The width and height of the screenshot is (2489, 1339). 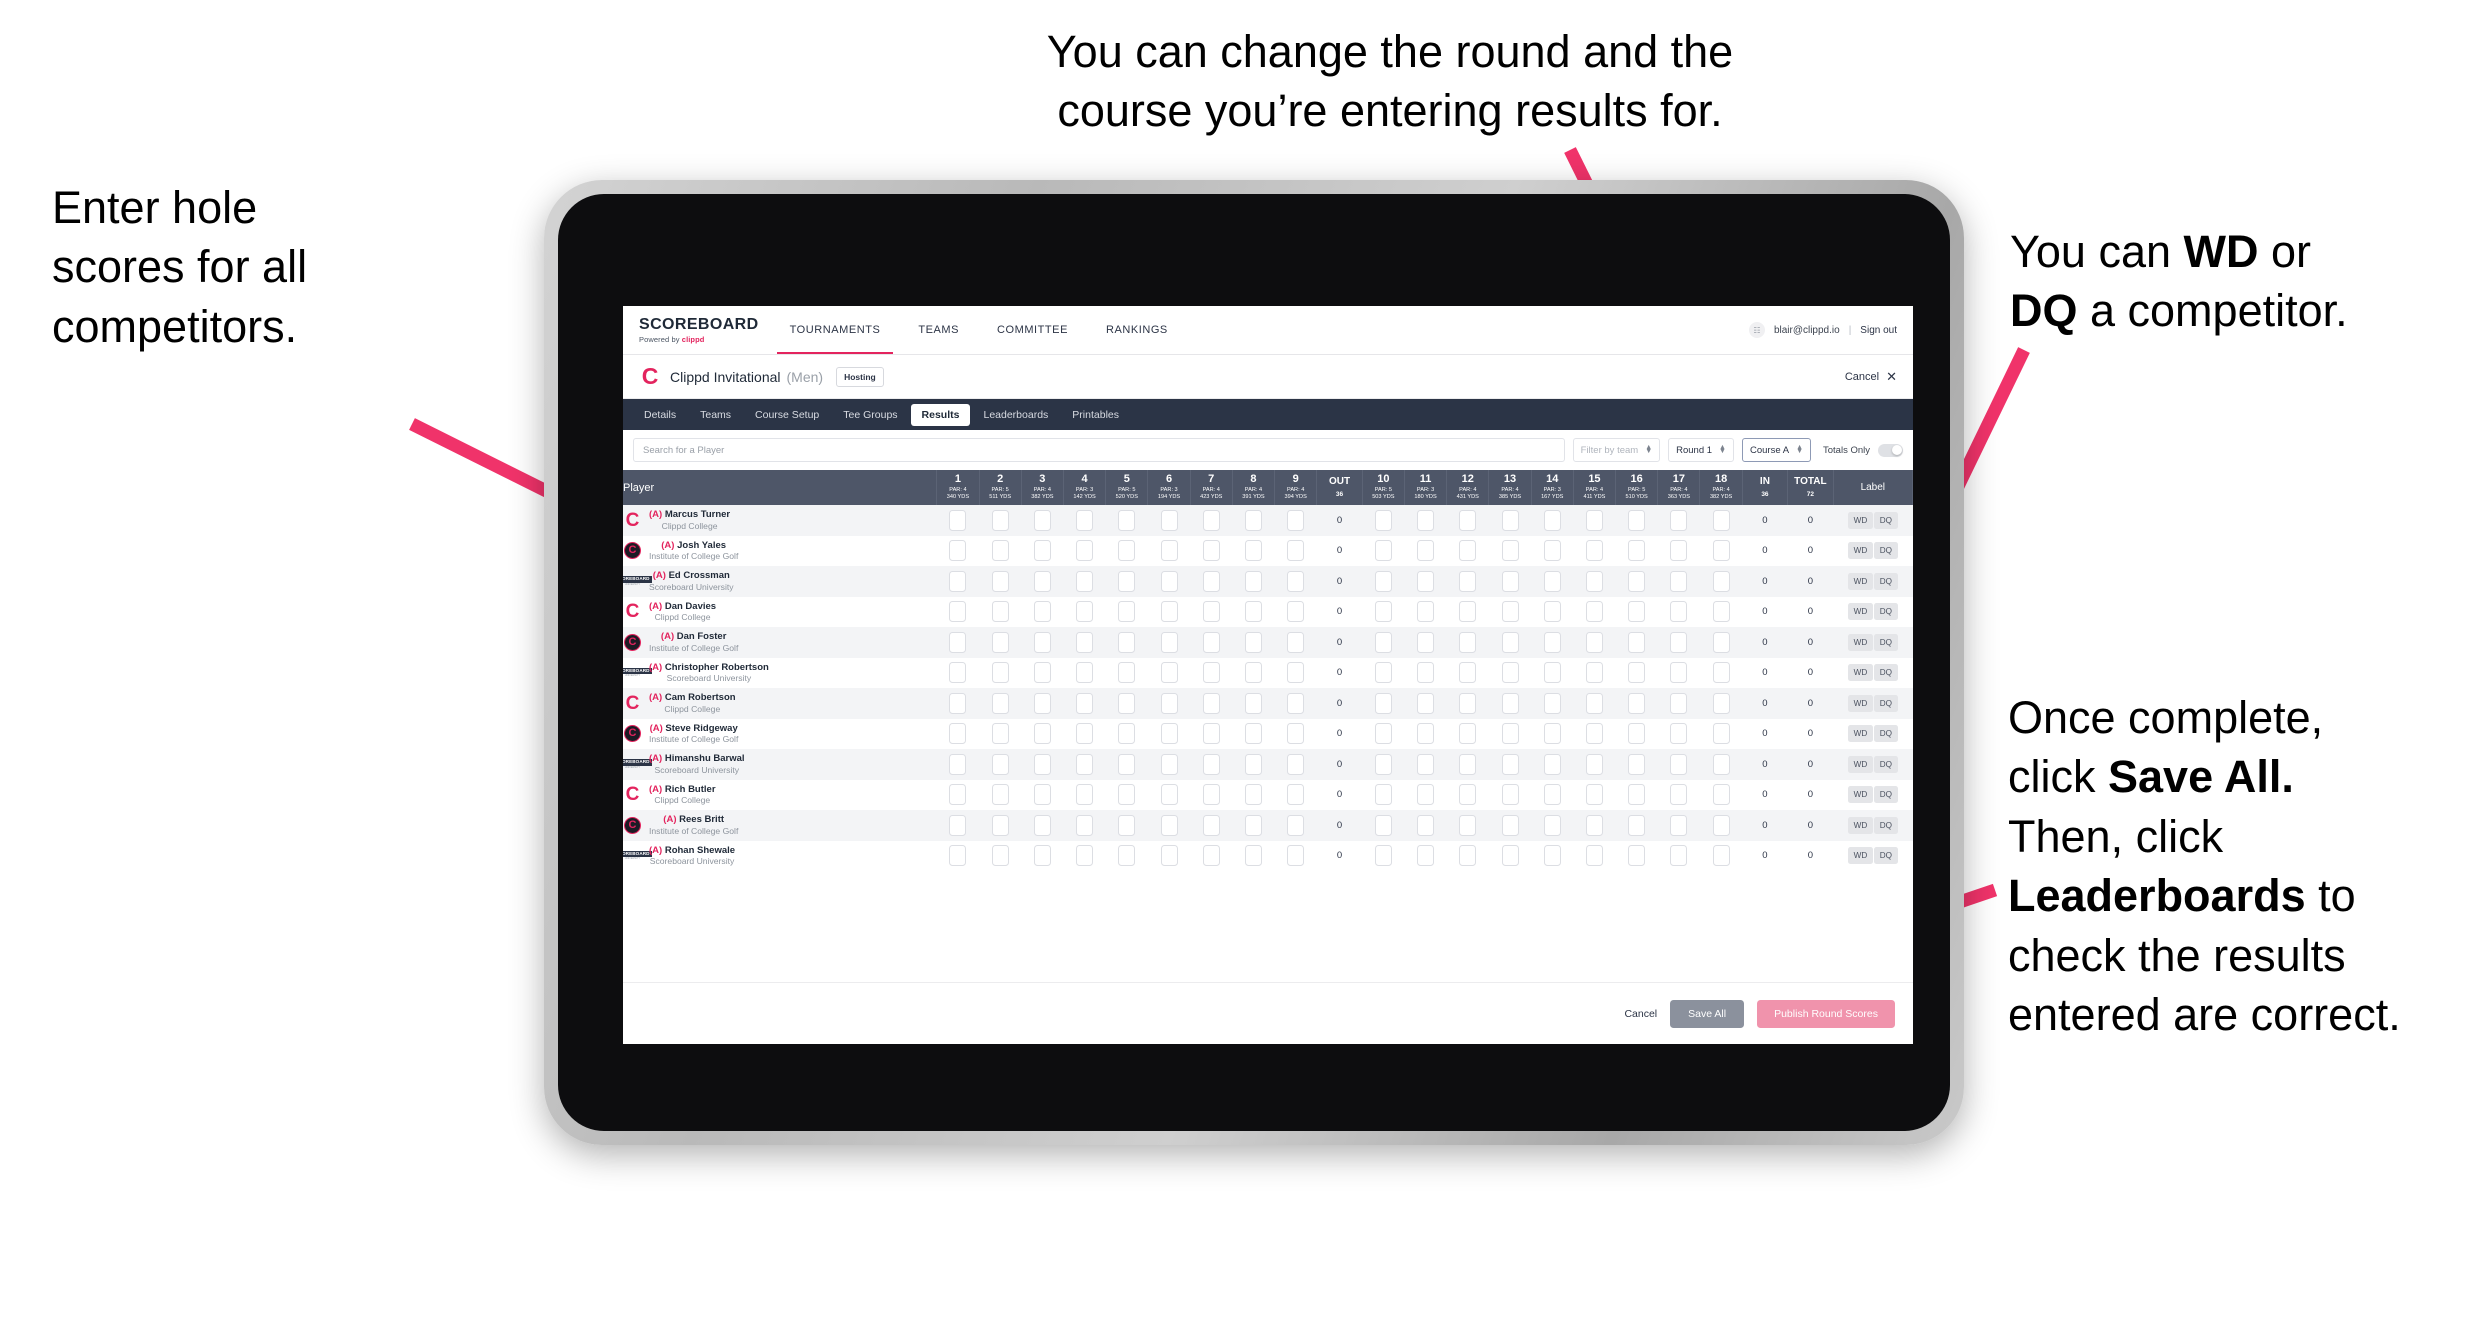 What do you see at coordinates (1871, 376) in the screenshot?
I see `cancel-tournament-button: Cancel ✕` at bounding box center [1871, 376].